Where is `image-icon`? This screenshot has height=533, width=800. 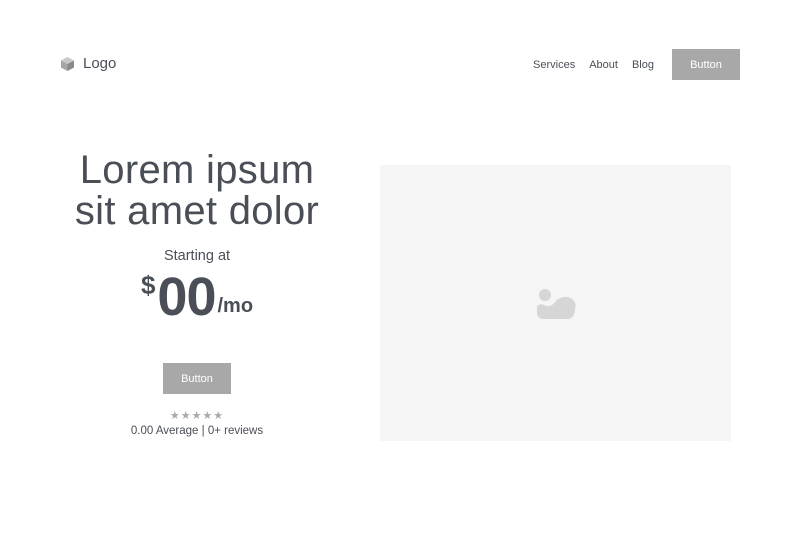 image-icon is located at coordinates (556, 303).